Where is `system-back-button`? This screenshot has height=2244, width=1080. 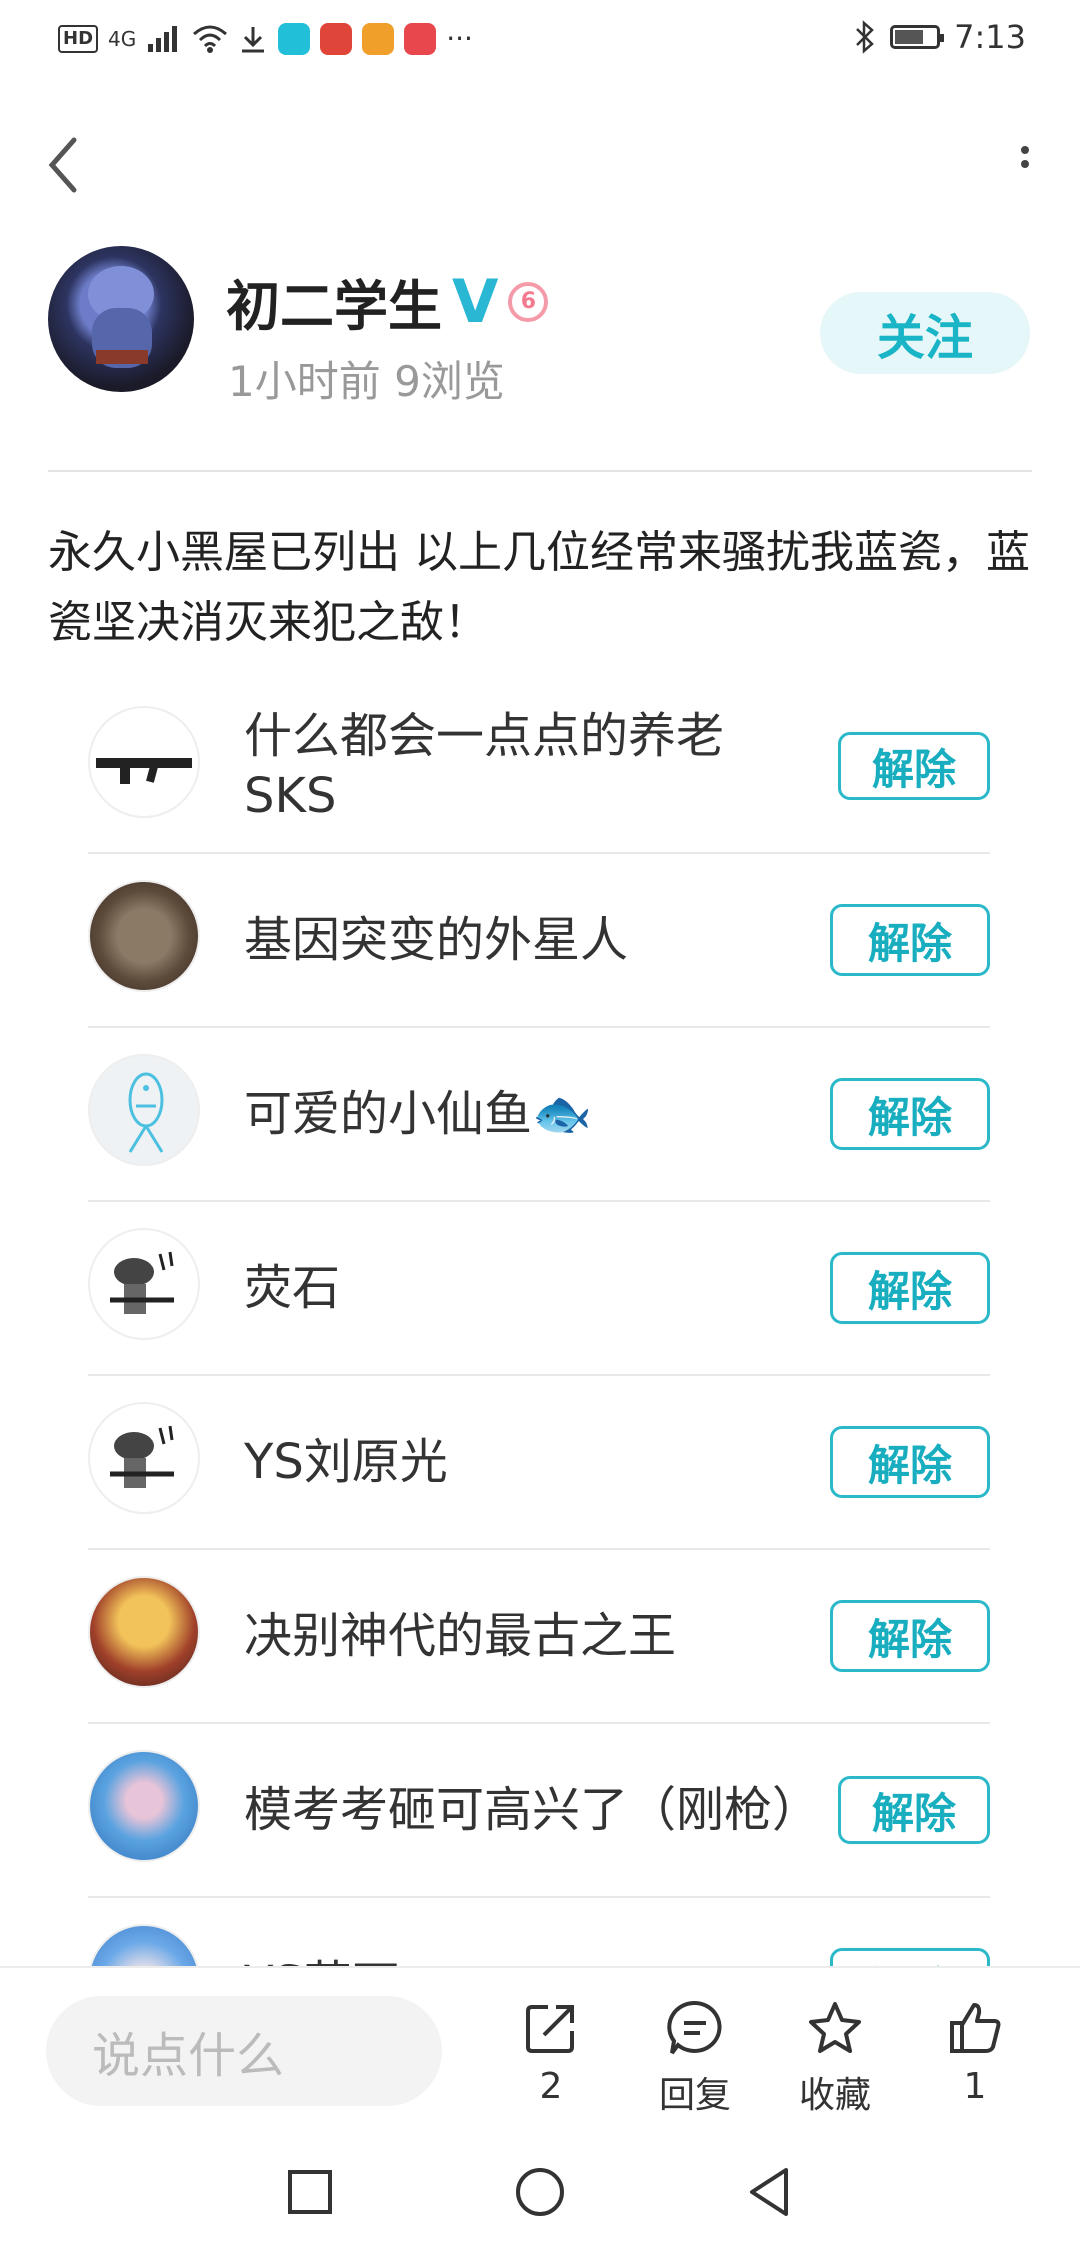 system-back-button is located at coordinates (770, 2192).